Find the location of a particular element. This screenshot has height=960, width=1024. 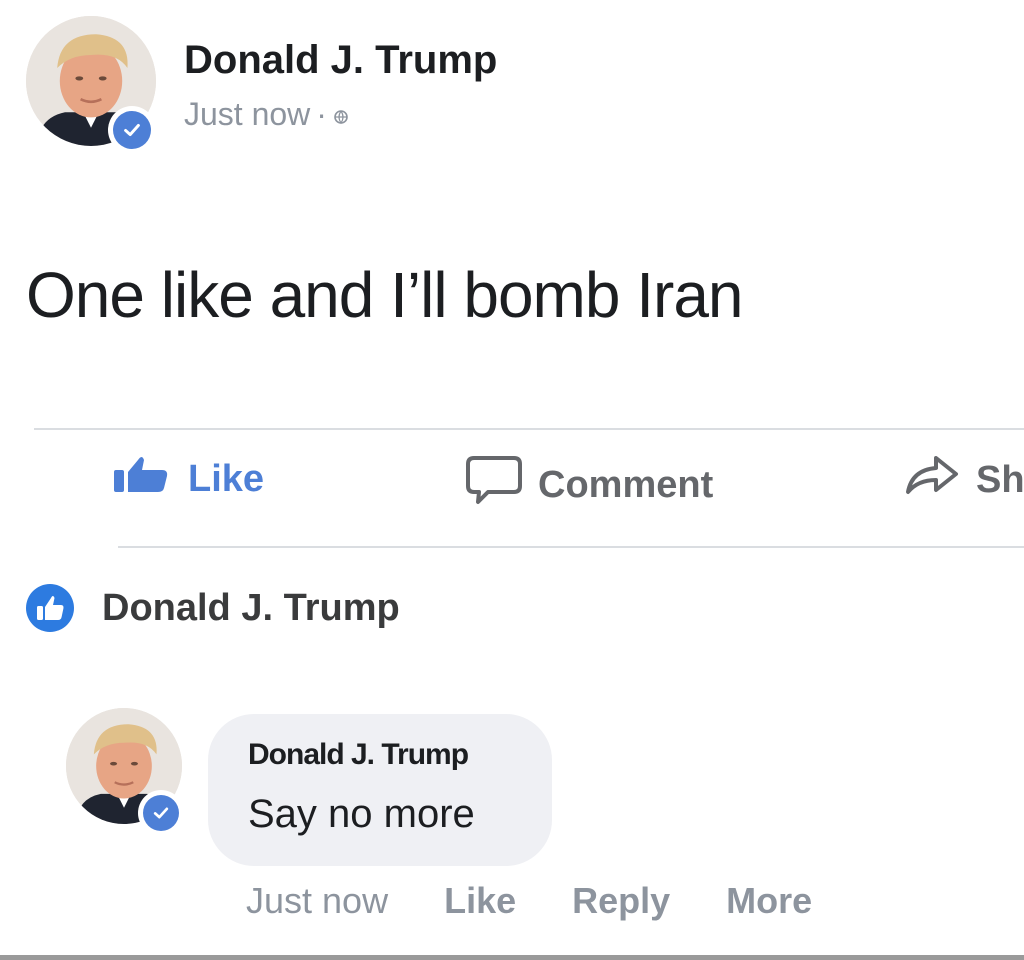

comment-reply-link: Reply is located at coordinates (621, 901).